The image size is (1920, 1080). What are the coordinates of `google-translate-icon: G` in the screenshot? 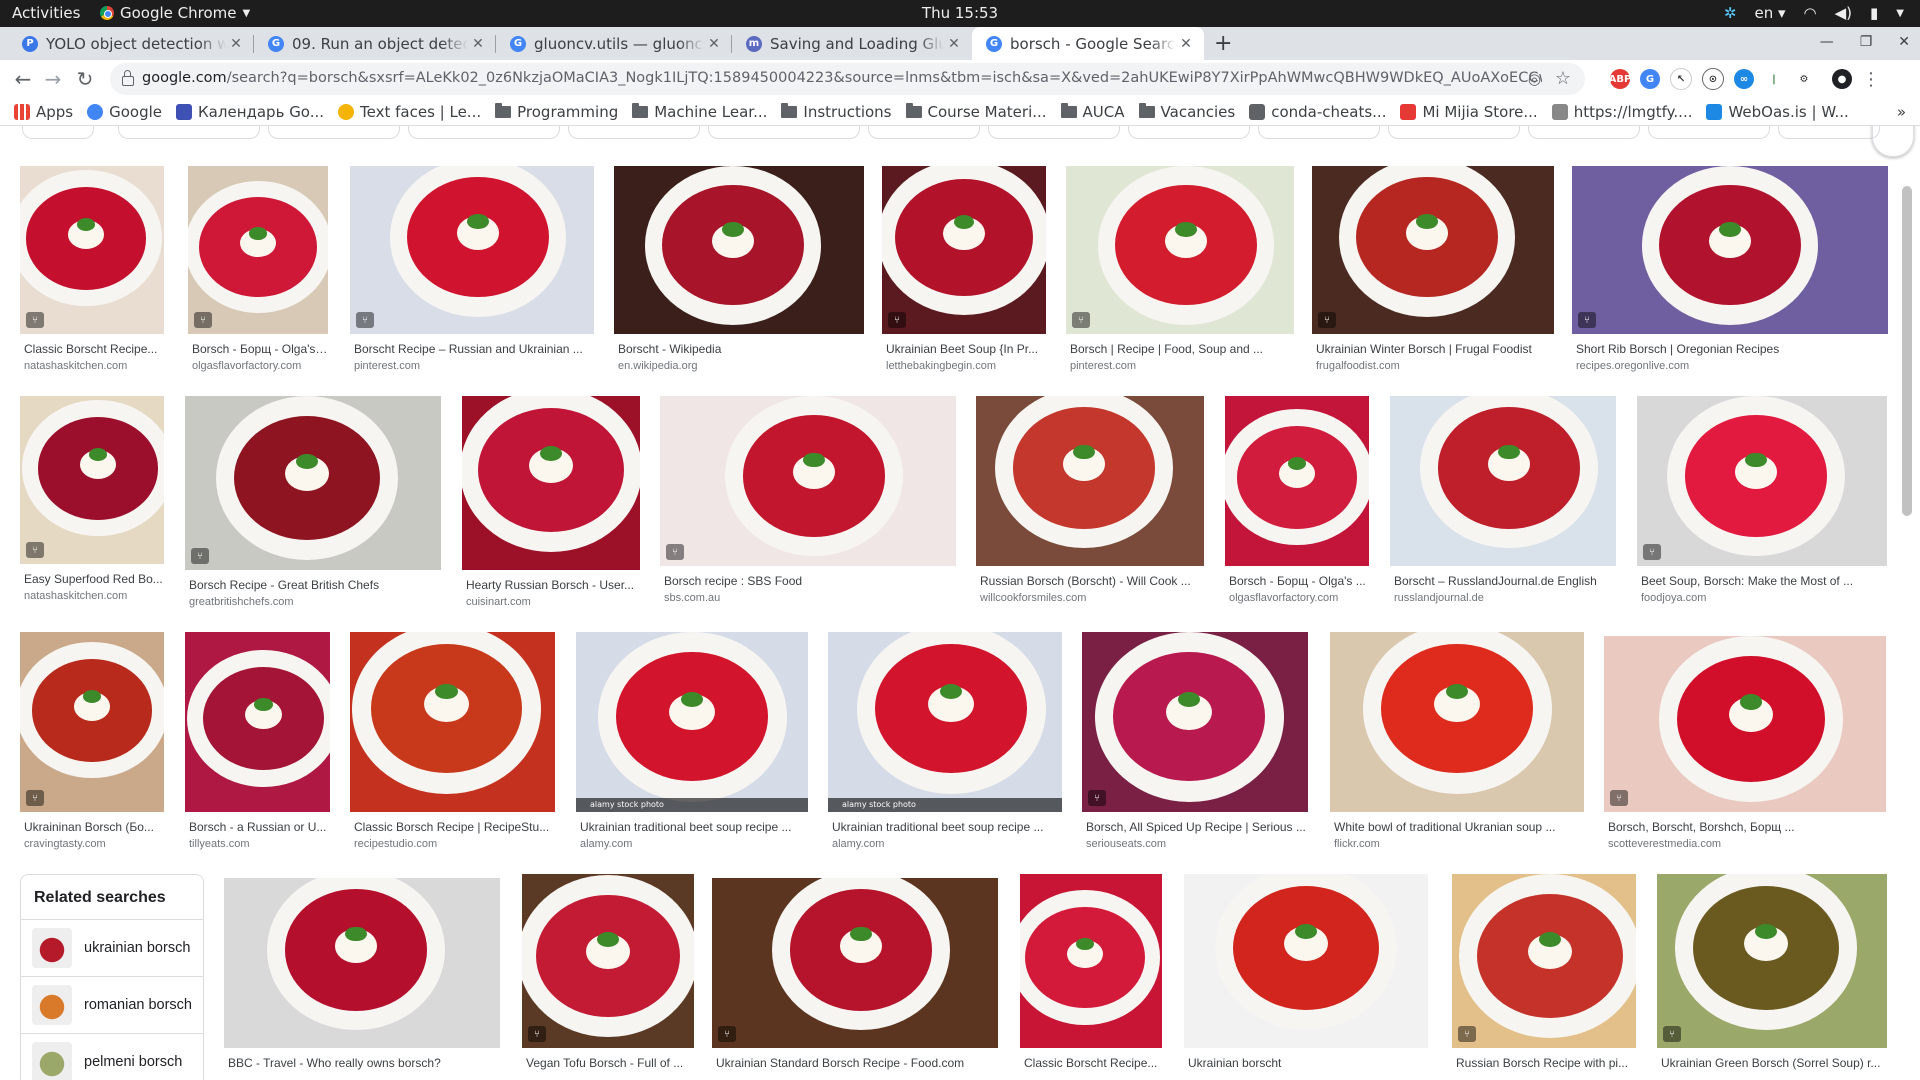 It's located at (1650, 79).